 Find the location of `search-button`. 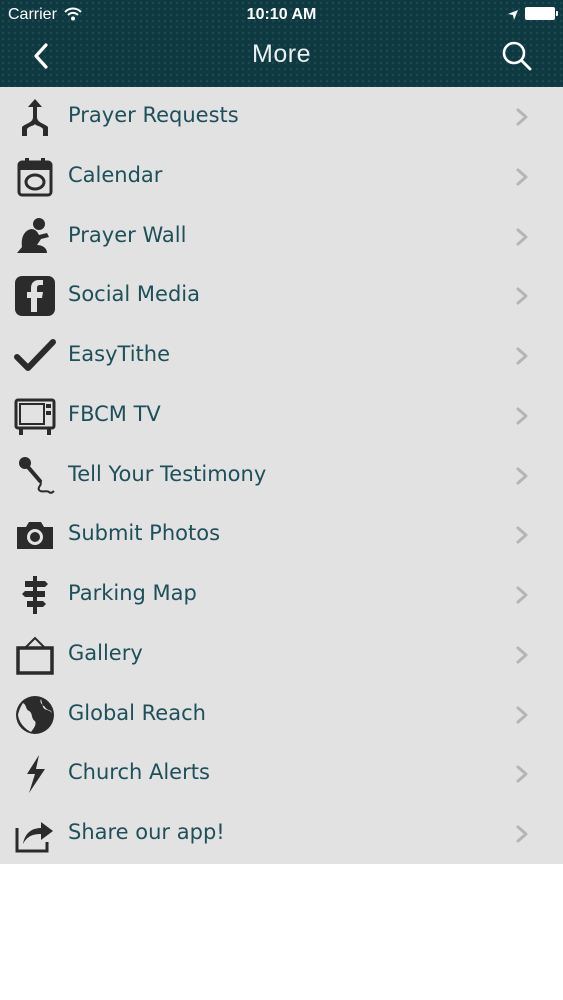

search-button is located at coordinates (517, 56).